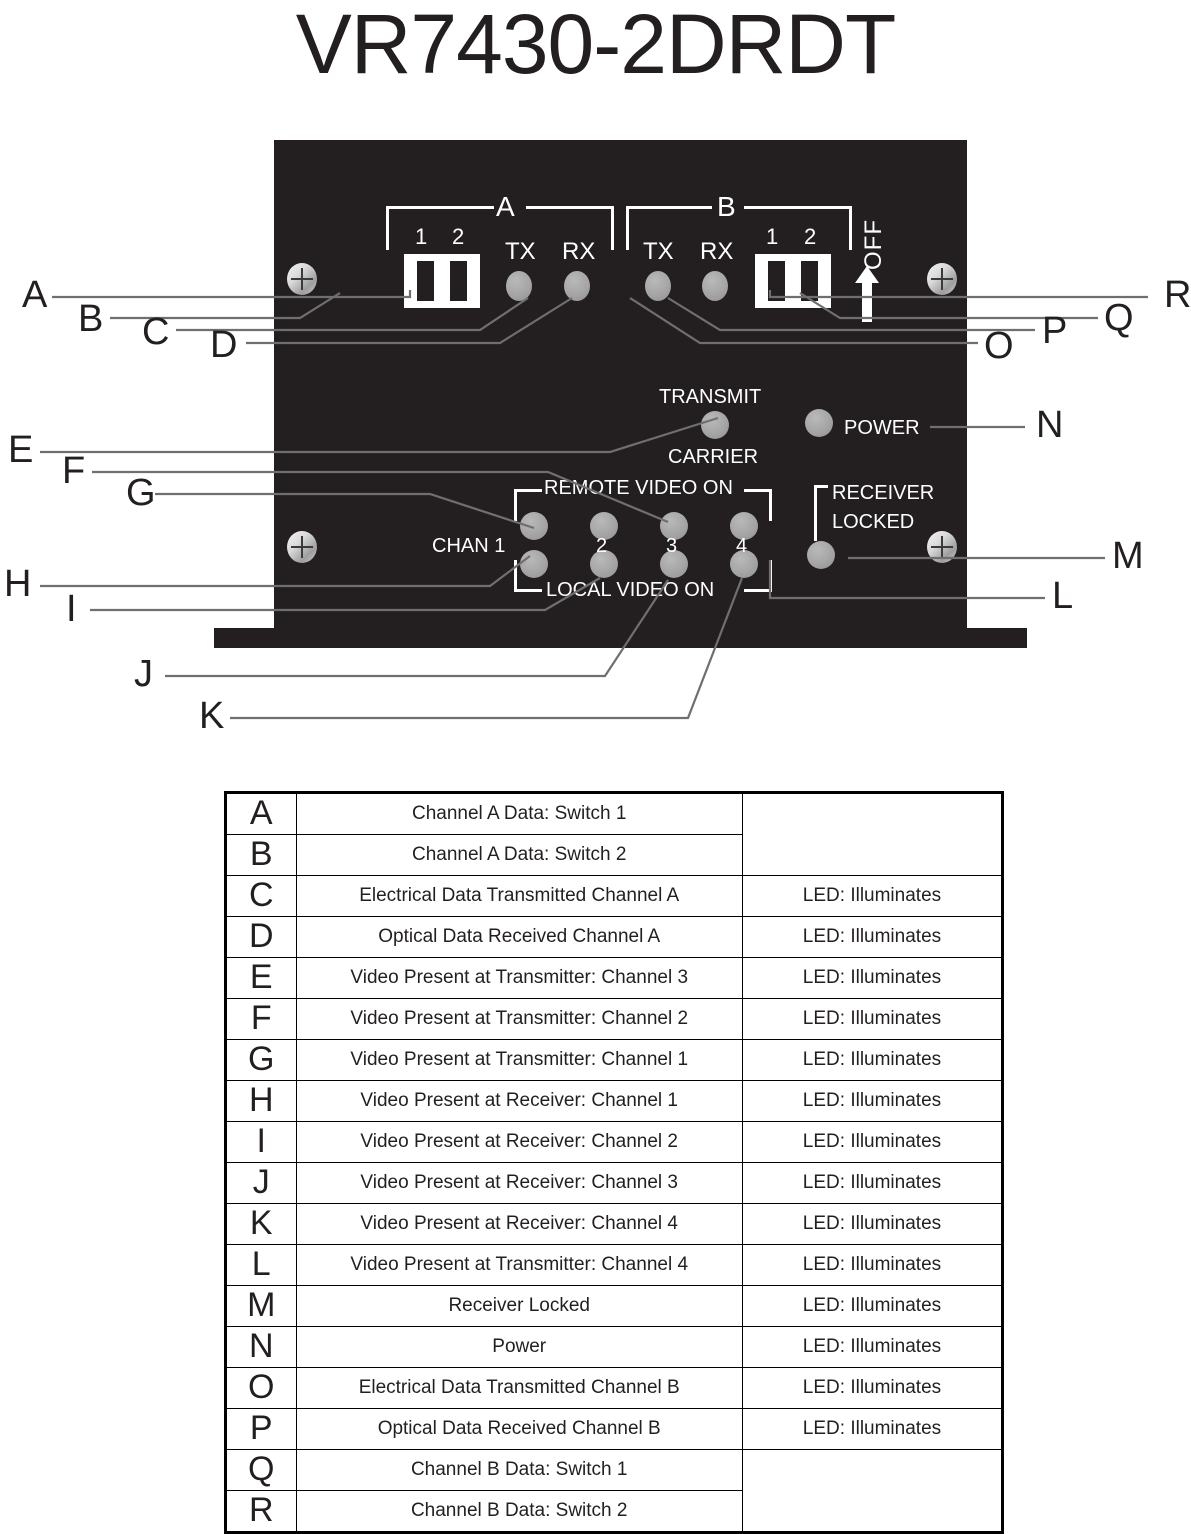 This screenshot has height=1534, width=1191. What do you see at coordinates (1128, 556) in the screenshot?
I see `callout-m: M` at bounding box center [1128, 556].